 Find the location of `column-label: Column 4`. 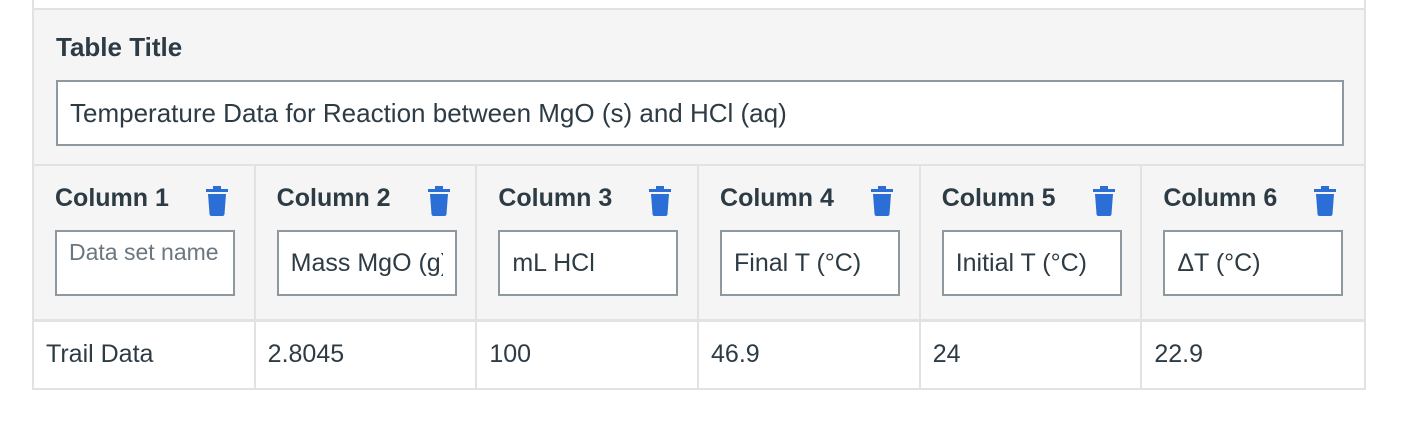

column-label: Column 4 is located at coordinates (777, 198).